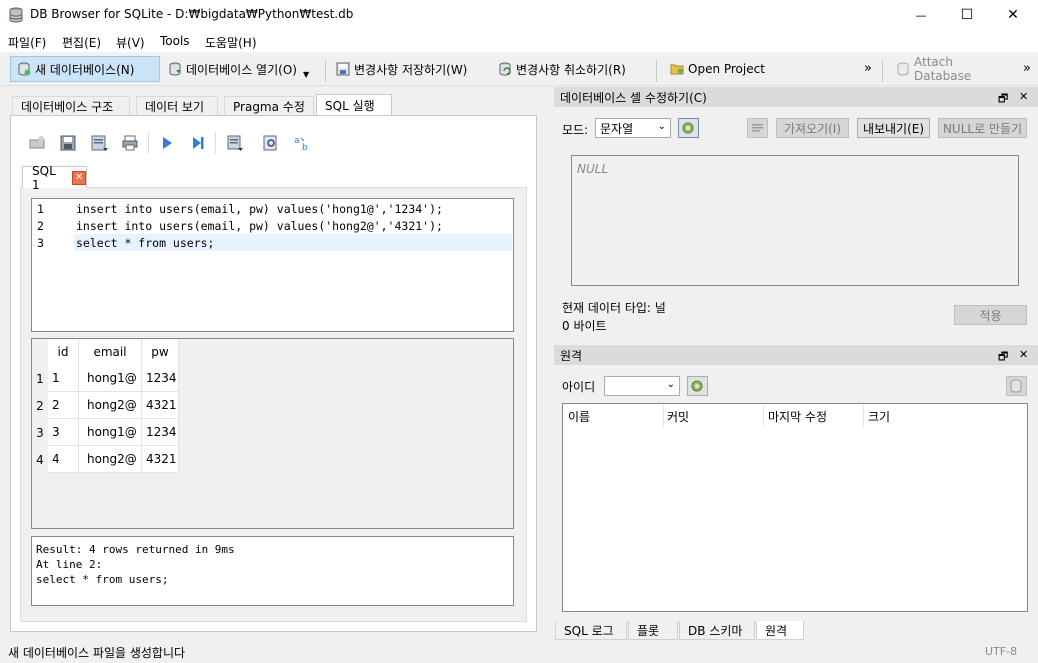 The height and width of the screenshot is (663, 1038). Describe the element at coordinates (921, 15) in the screenshot. I see `minimize-button: —` at that location.